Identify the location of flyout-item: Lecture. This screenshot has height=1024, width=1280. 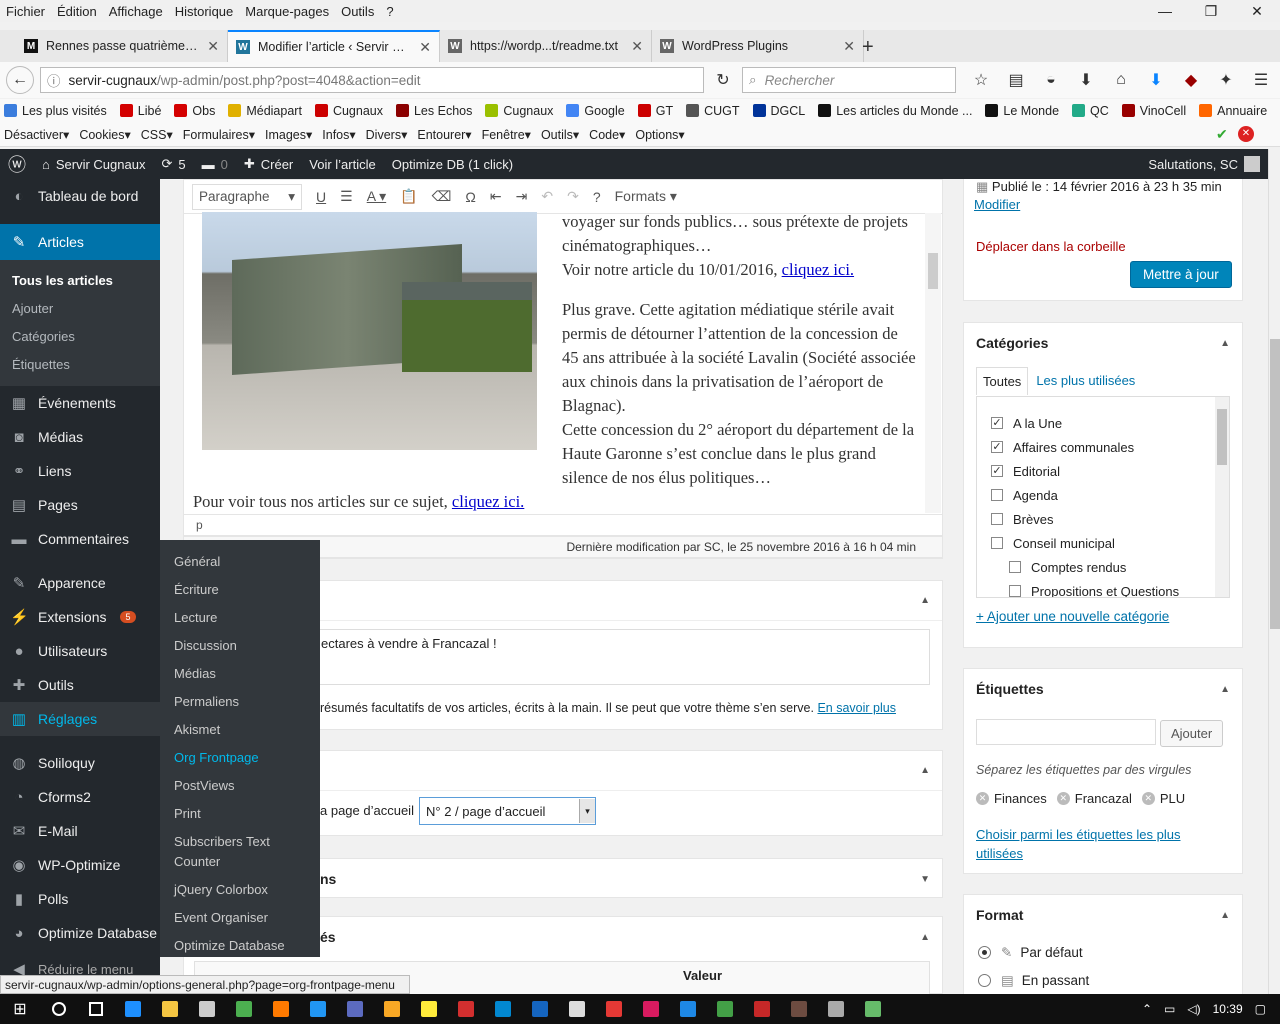
(240, 618).